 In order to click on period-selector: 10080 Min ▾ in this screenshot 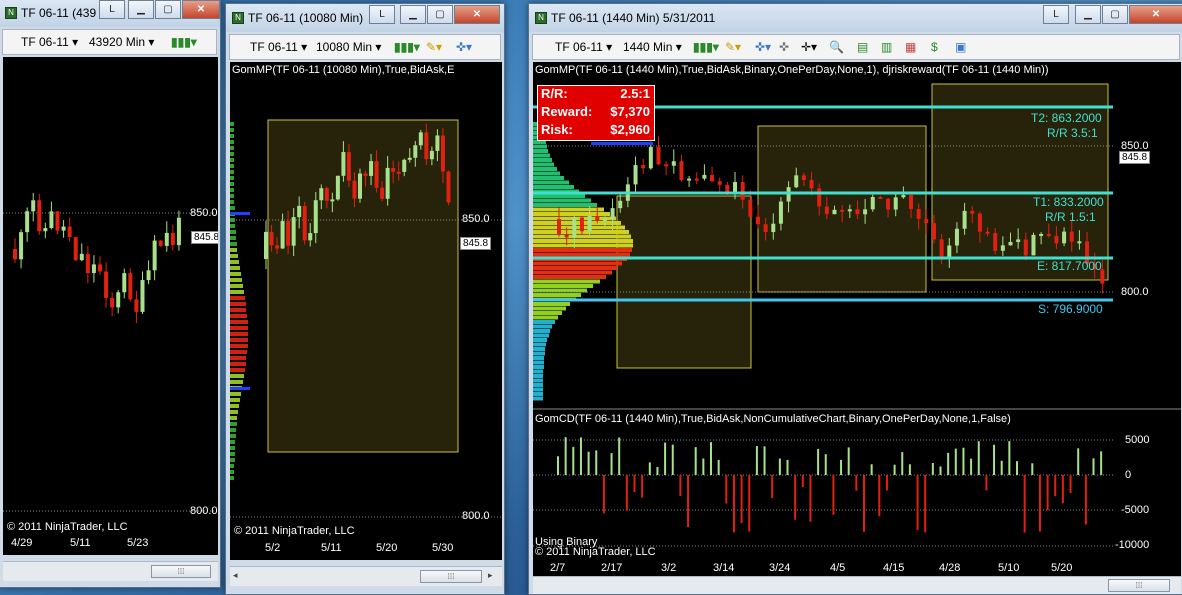, I will do `click(348, 47)`.